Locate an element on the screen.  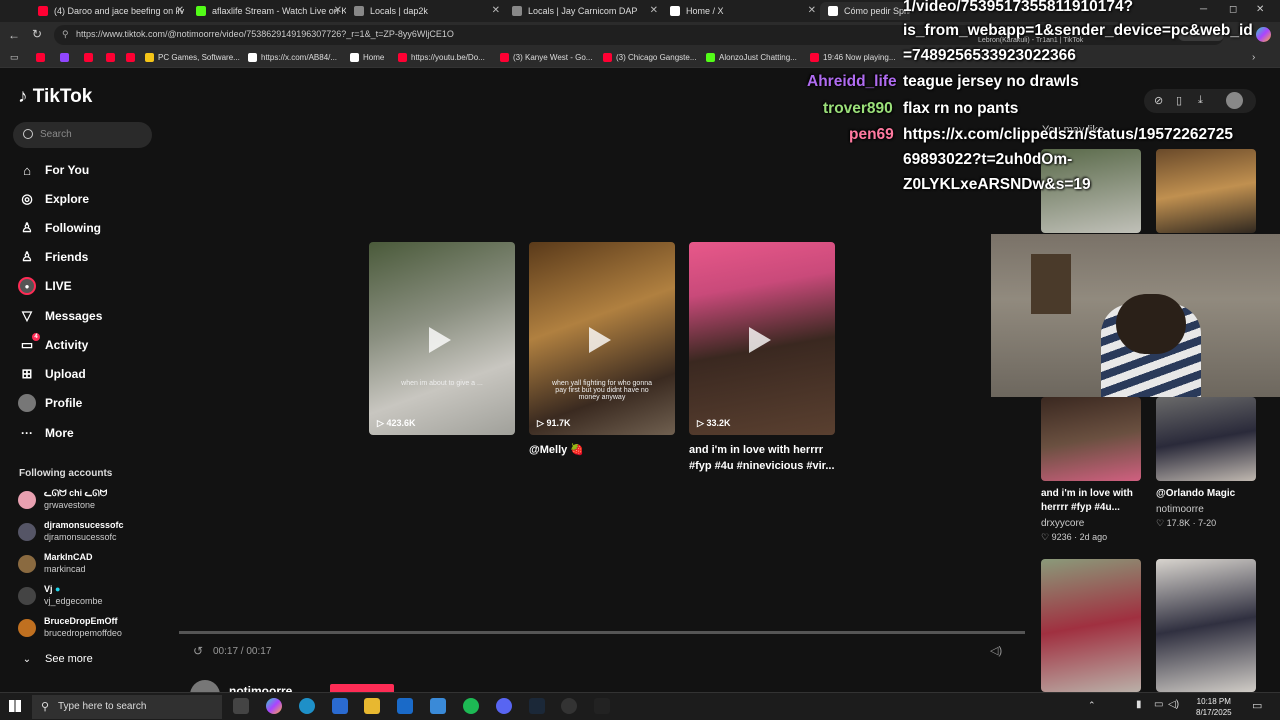
task-view-icon is located at coordinates (241, 706).